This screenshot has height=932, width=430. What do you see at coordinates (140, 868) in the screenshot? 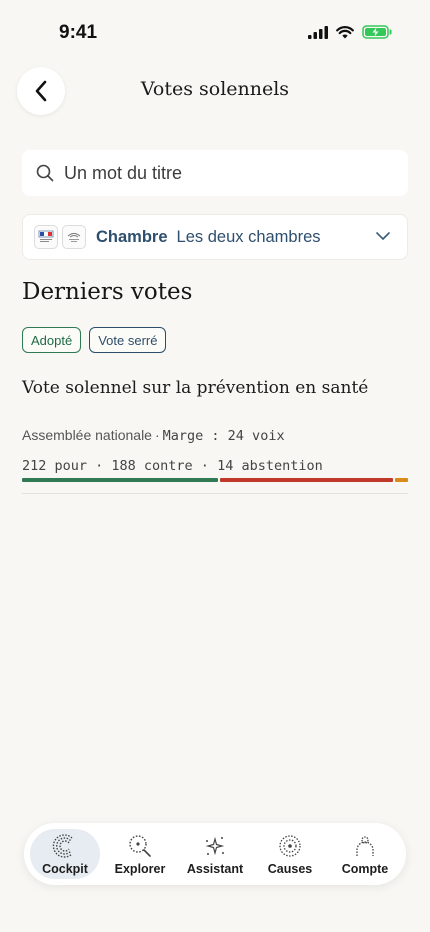
I see `tab-label-explorer: Explorer` at bounding box center [140, 868].